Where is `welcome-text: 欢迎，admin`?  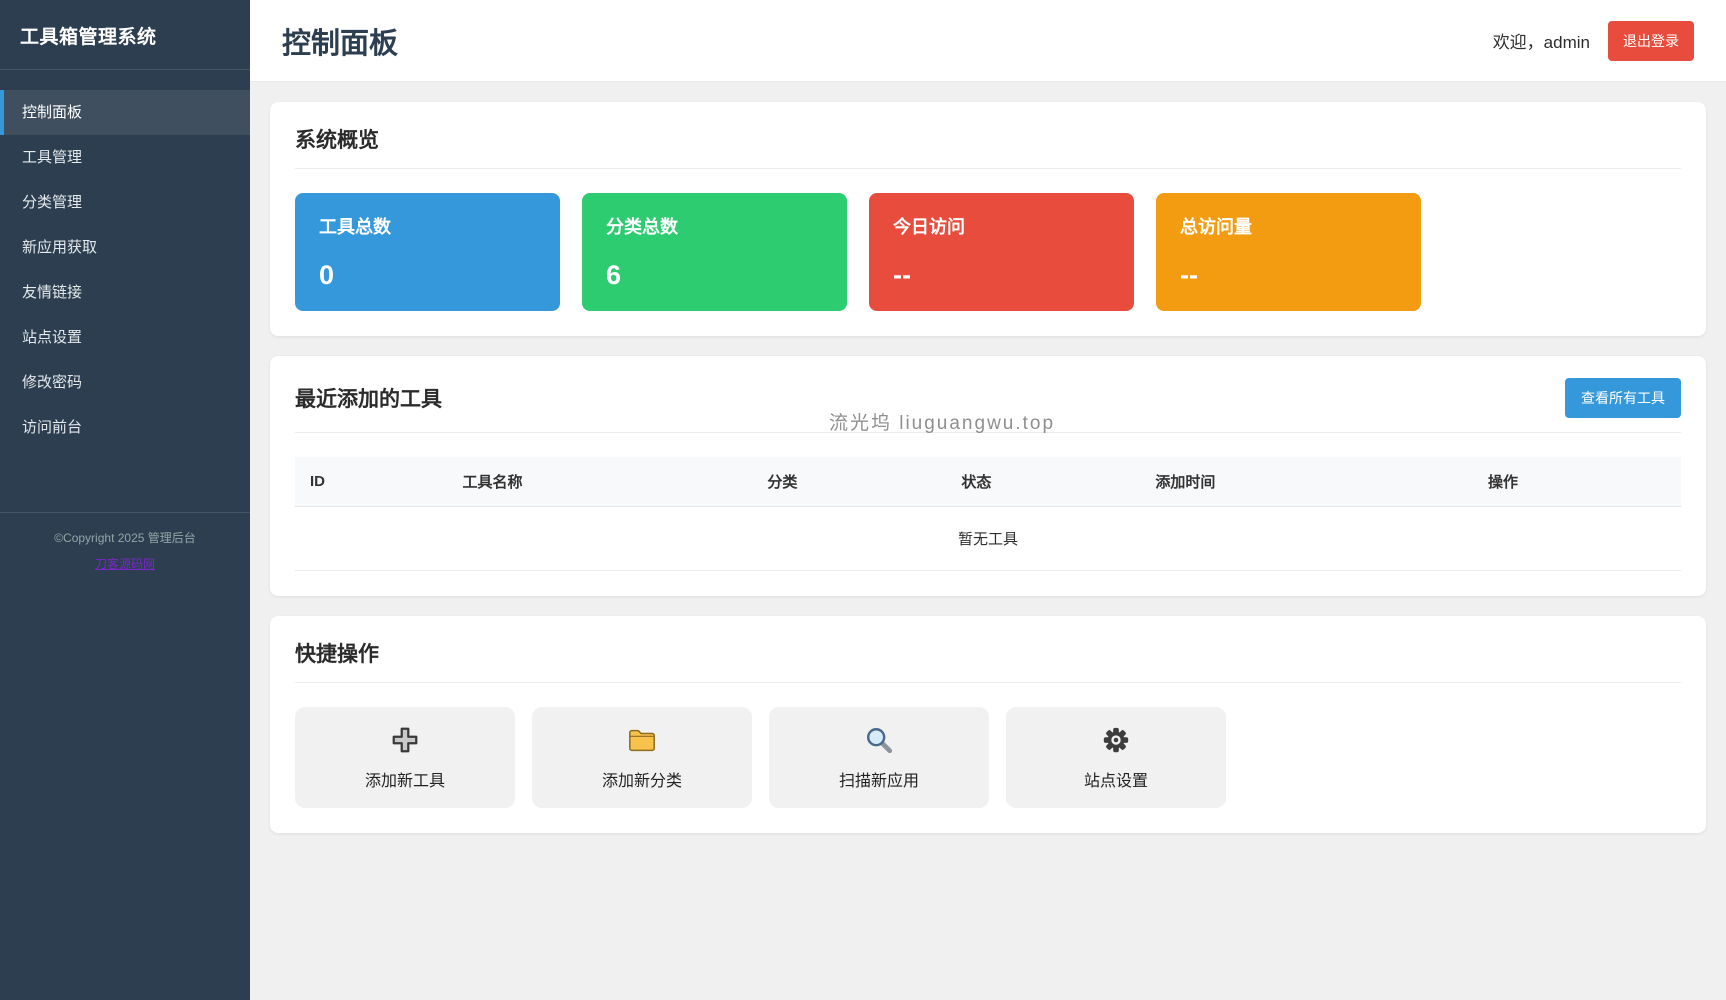 welcome-text: 欢迎，admin is located at coordinates (1541, 42).